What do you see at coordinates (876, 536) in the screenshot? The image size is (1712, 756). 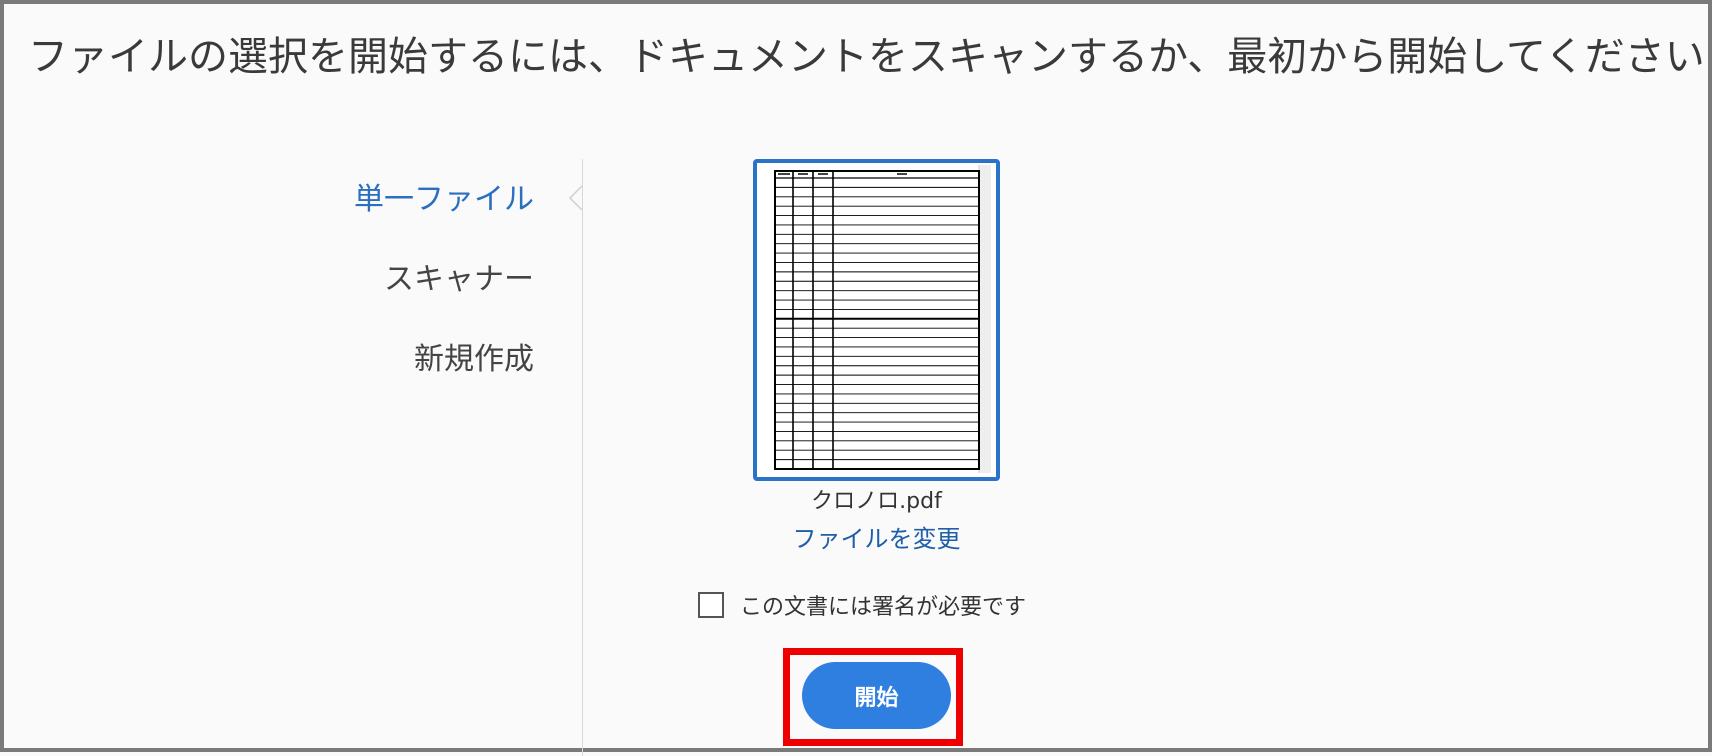 I see `change-file-link: ファイルを変更` at bounding box center [876, 536].